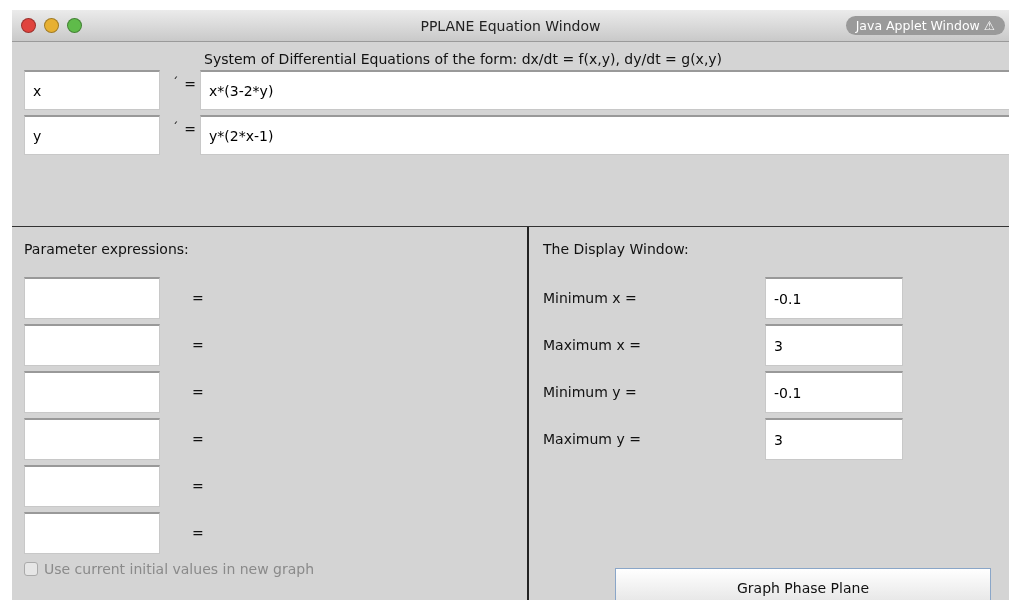 Image resolution: width=1009 pixels, height=600 pixels. I want to click on parameters-heading: Parameter expressions:, so click(107, 249).